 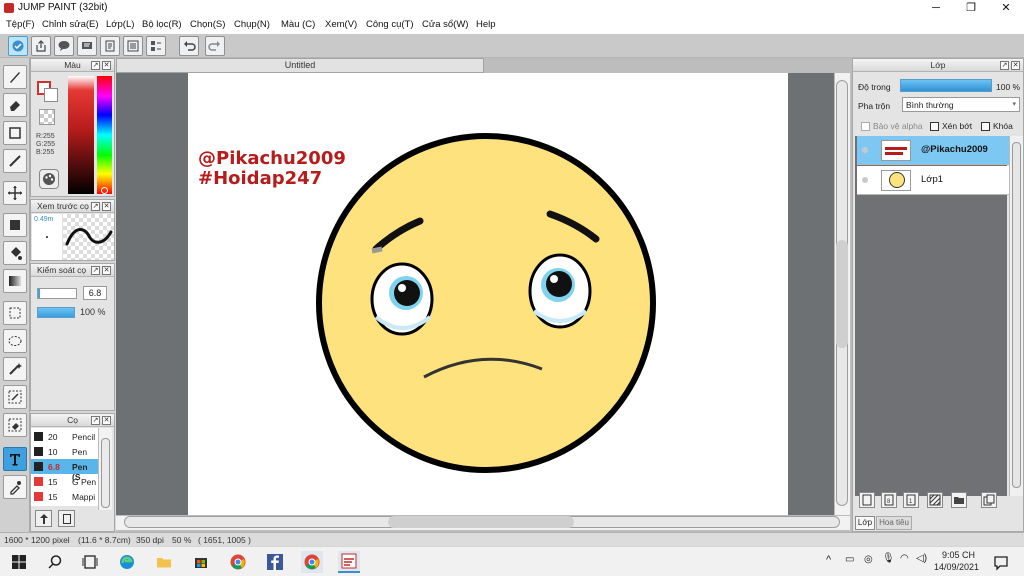 What do you see at coordinates (1001, 562) in the screenshot?
I see `notification-button` at bounding box center [1001, 562].